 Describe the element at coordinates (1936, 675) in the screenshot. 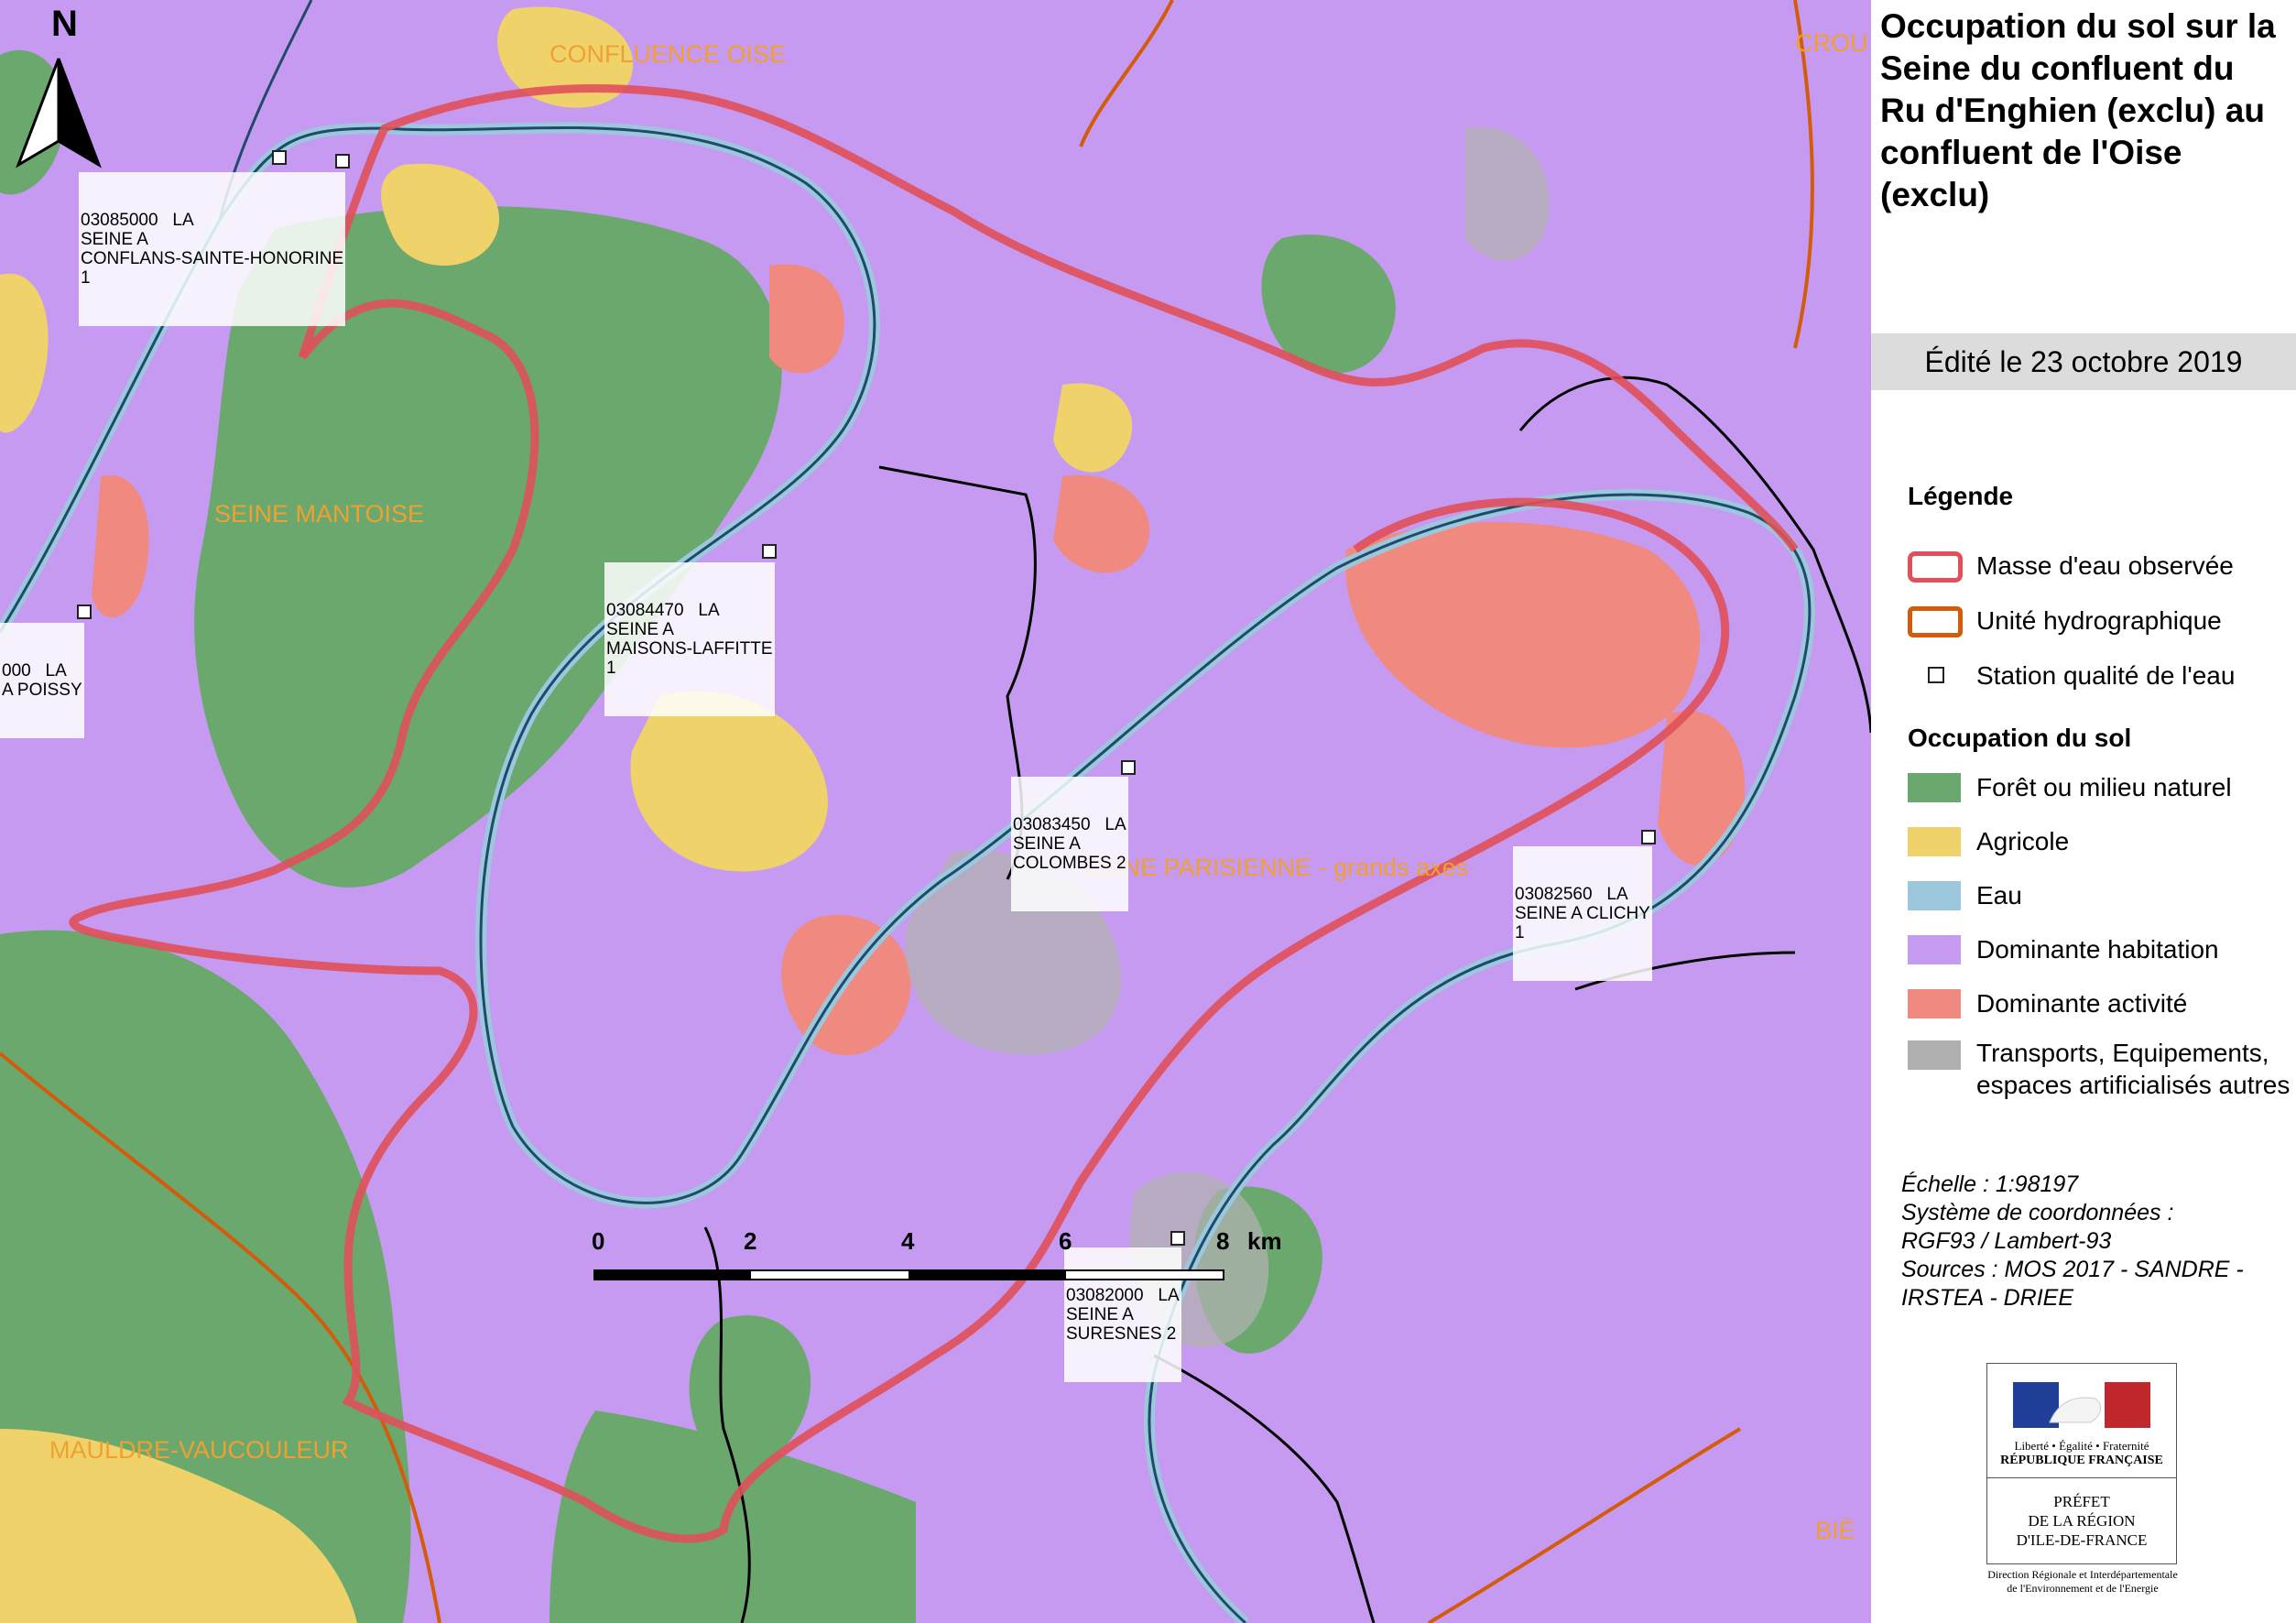

I see `station-square-icon` at that location.